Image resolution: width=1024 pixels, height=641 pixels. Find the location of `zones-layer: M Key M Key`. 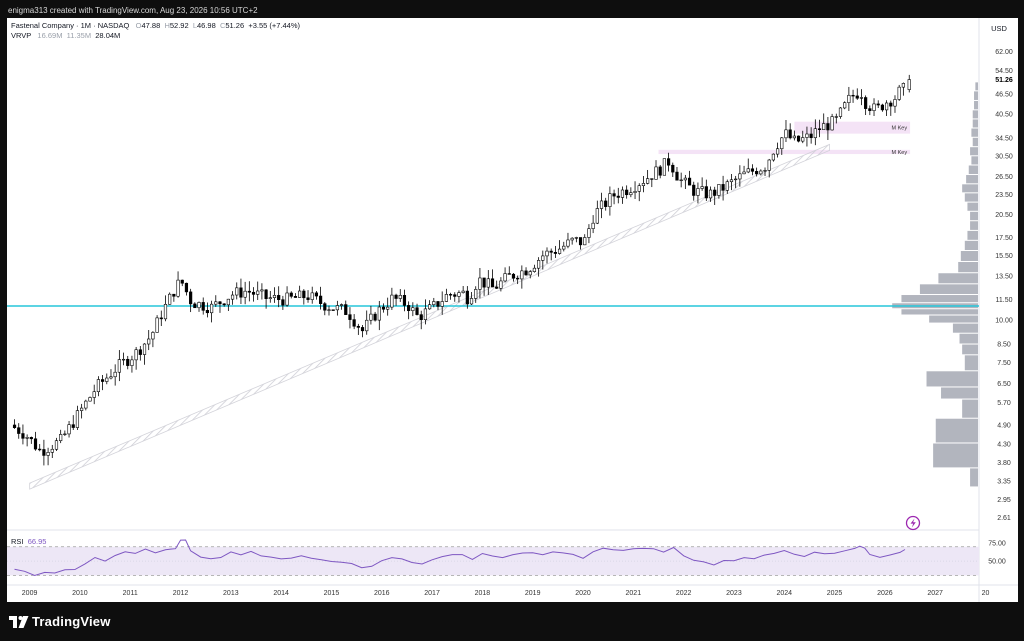

zones-layer: M Key M Key is located at coordinates (784, 138).